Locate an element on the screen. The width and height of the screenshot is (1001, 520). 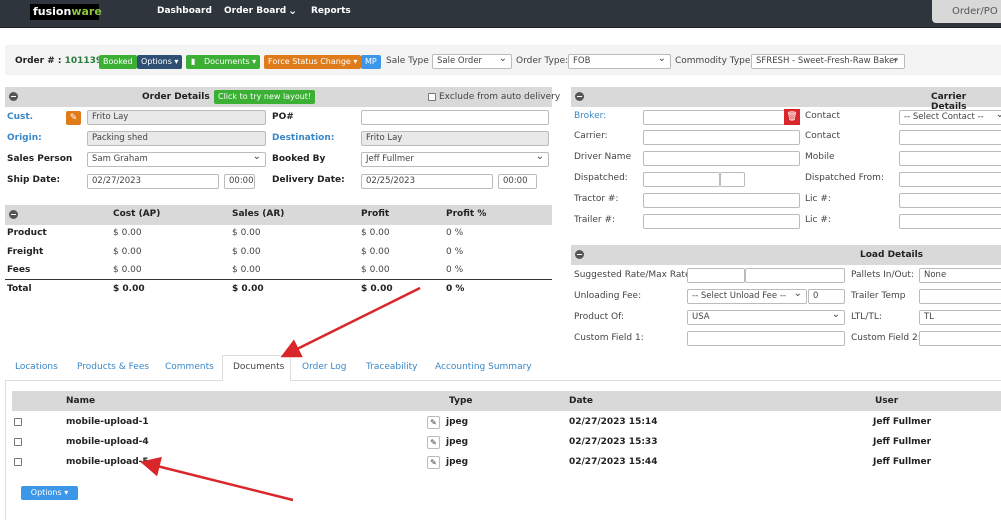
load-label: Unloading Fee: is located at coordinates (608, 296).